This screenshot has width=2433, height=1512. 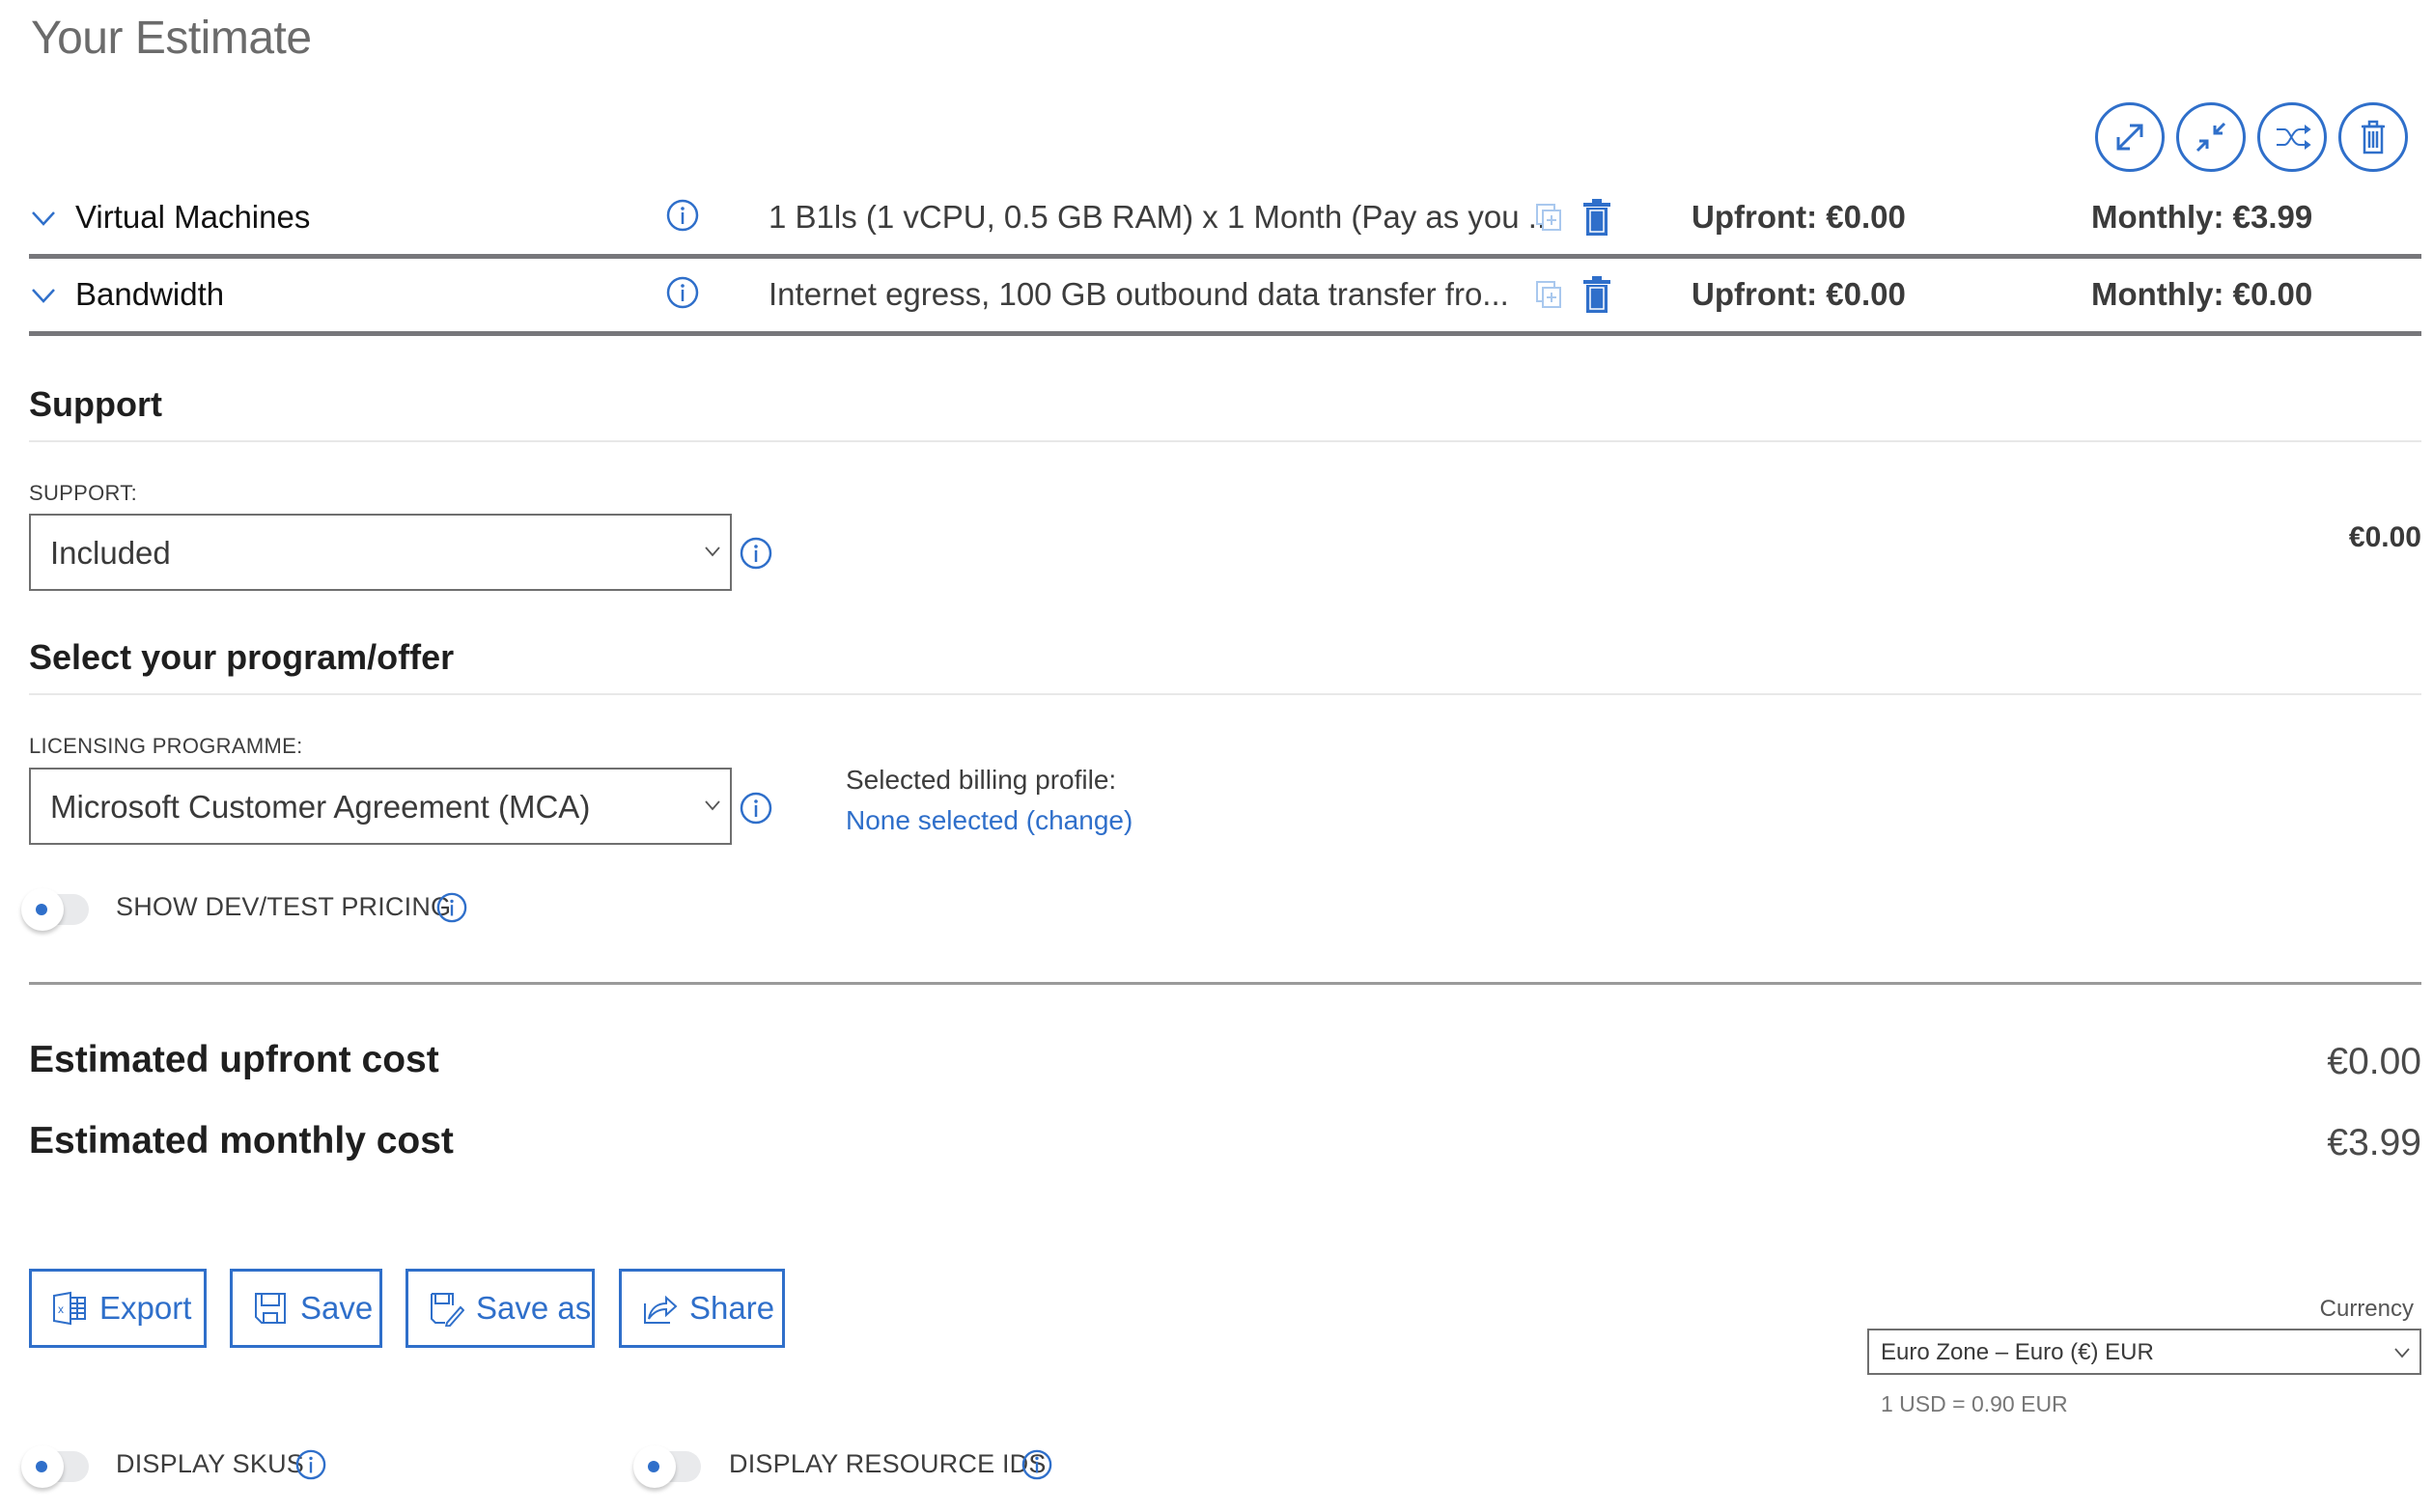 I want to click on service-monthly-cost: Monthly: €0.00, so click(x=2202, y=294).